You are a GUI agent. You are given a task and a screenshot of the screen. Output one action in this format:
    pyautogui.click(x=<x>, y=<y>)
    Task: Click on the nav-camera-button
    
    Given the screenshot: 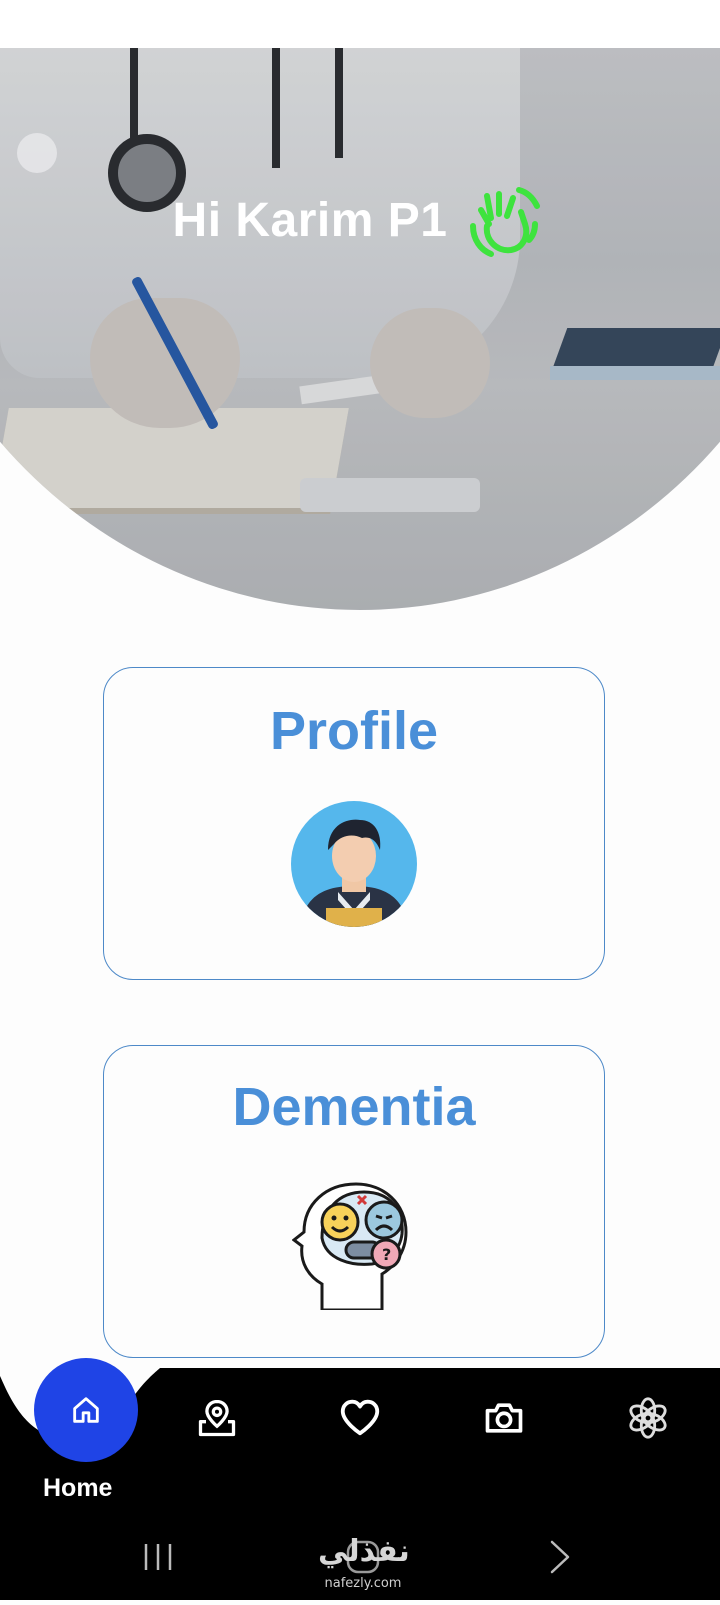 What is the action you would take?
    pyautogui.click(x=504, y=1418)
    